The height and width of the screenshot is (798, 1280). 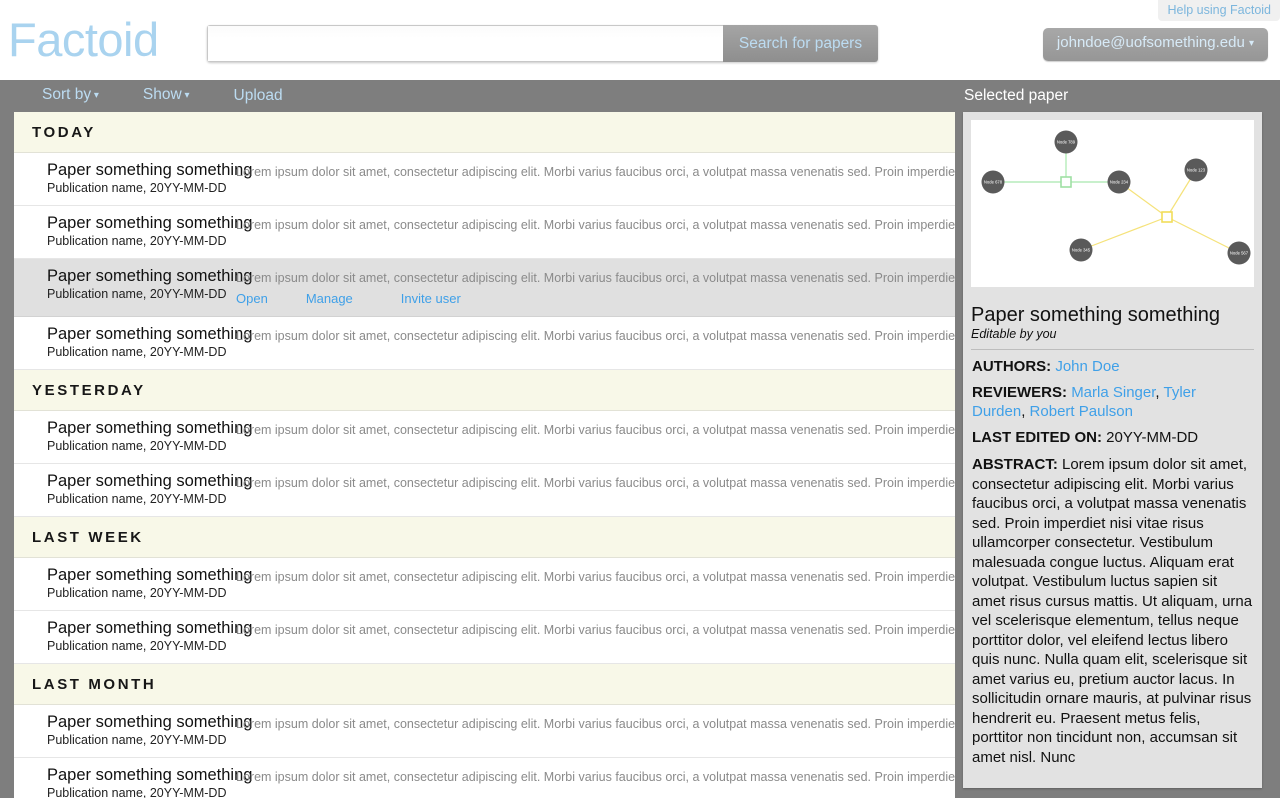 I want to click on section-header: LAST WEEK, so click(x=484, y=537).